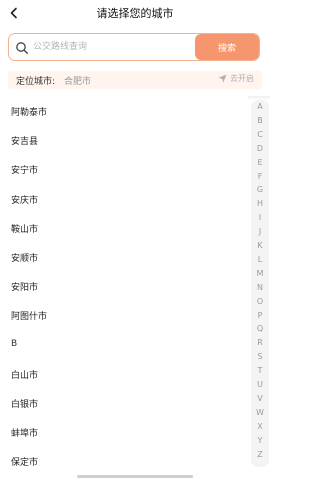 The image size is (320, 480). What do you see at coordinates (260, 328) in the screenshot?
I see `index-letter-q: Q` at bounding box center [260, 328].